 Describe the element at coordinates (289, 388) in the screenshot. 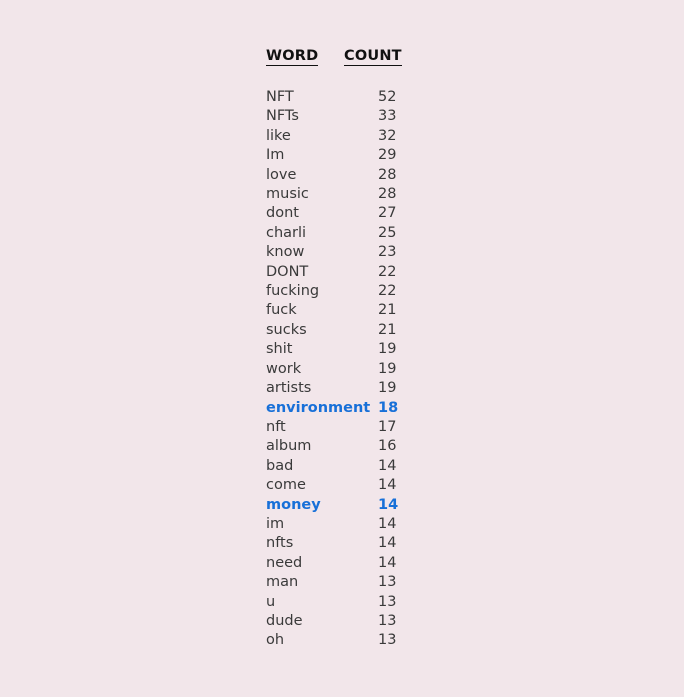

I see `cell-word: artists` at that location.